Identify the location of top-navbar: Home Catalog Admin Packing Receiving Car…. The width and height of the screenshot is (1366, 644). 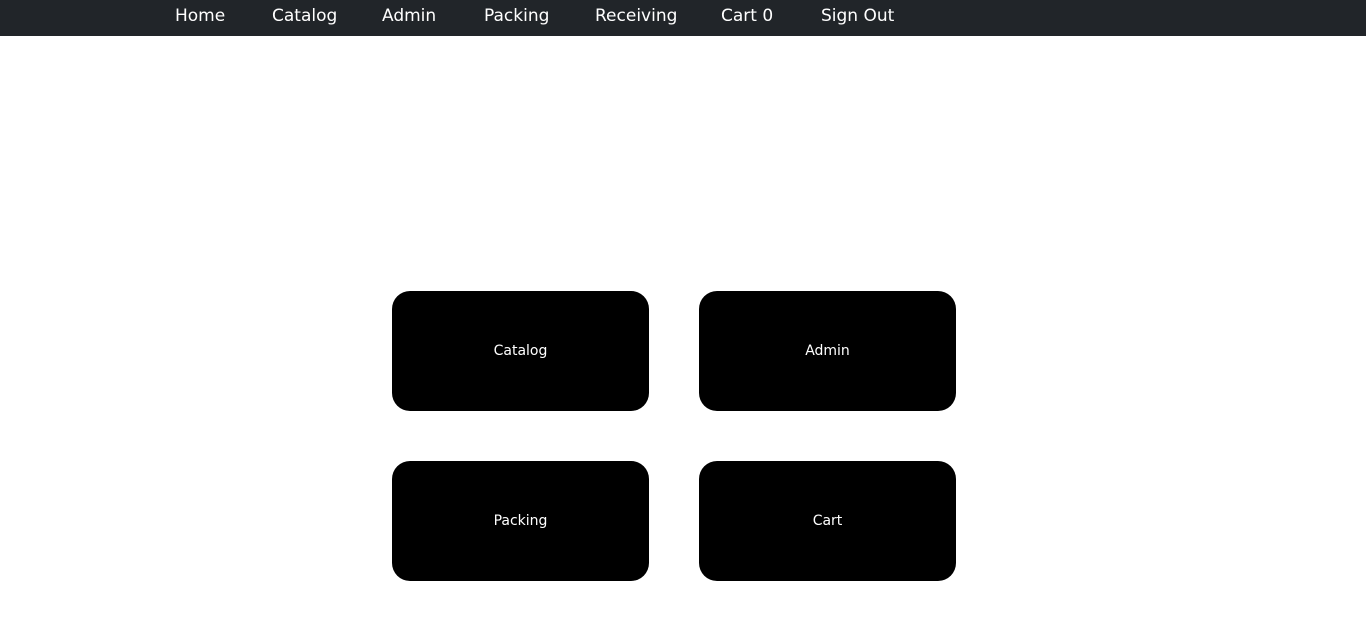
(683, 18).